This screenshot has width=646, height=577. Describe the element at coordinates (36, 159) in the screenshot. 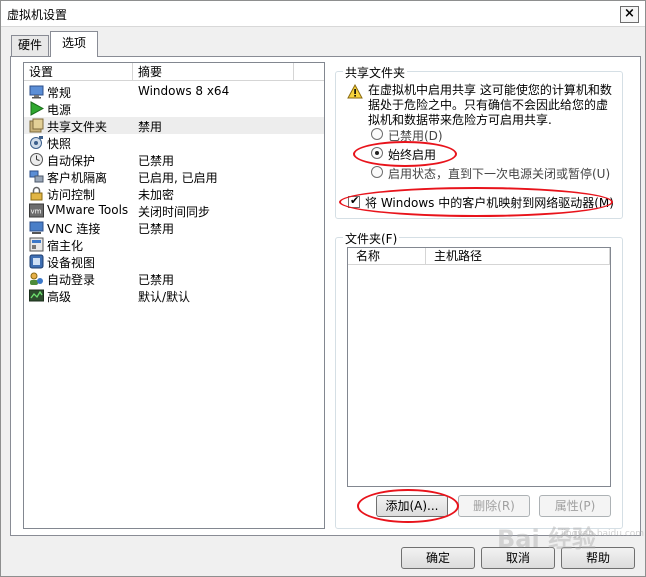

I see `clock-icon` at that location.